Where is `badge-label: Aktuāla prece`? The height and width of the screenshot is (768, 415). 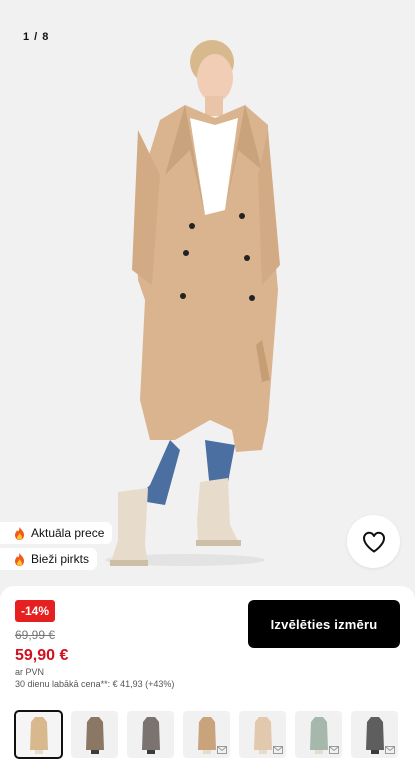
badge-label: Aktuāla prece is located at coordinates (68, 533).